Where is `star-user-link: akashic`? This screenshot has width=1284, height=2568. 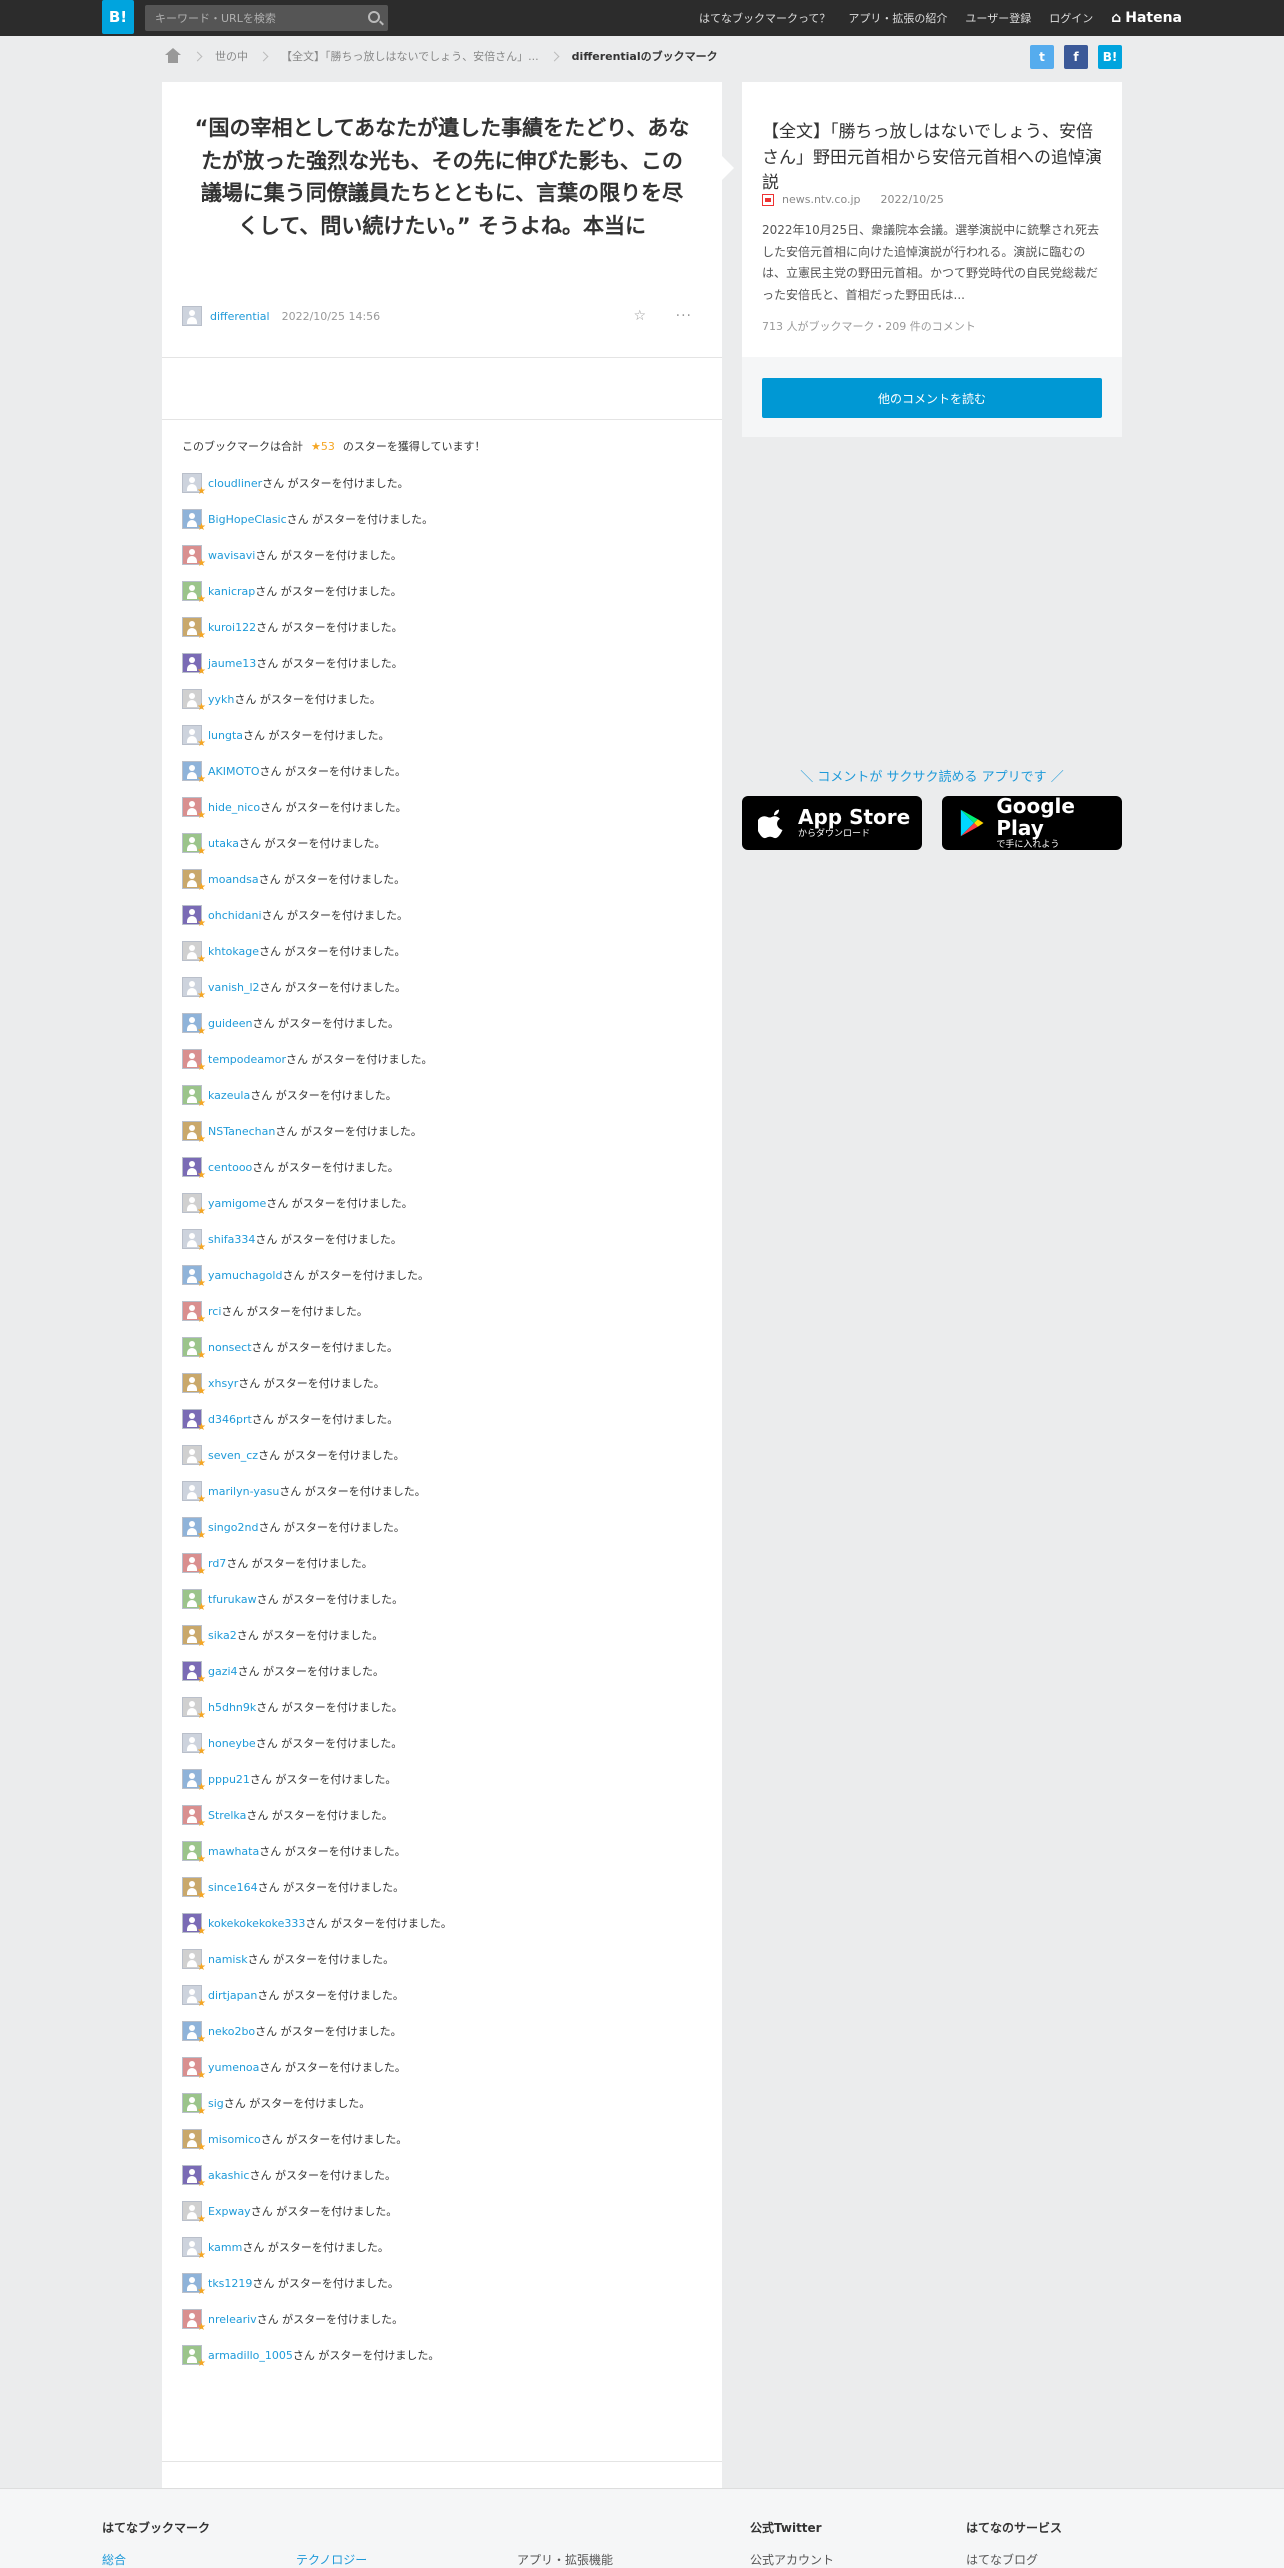 star-user-link: akashic is located at coordinates (228, 2175).